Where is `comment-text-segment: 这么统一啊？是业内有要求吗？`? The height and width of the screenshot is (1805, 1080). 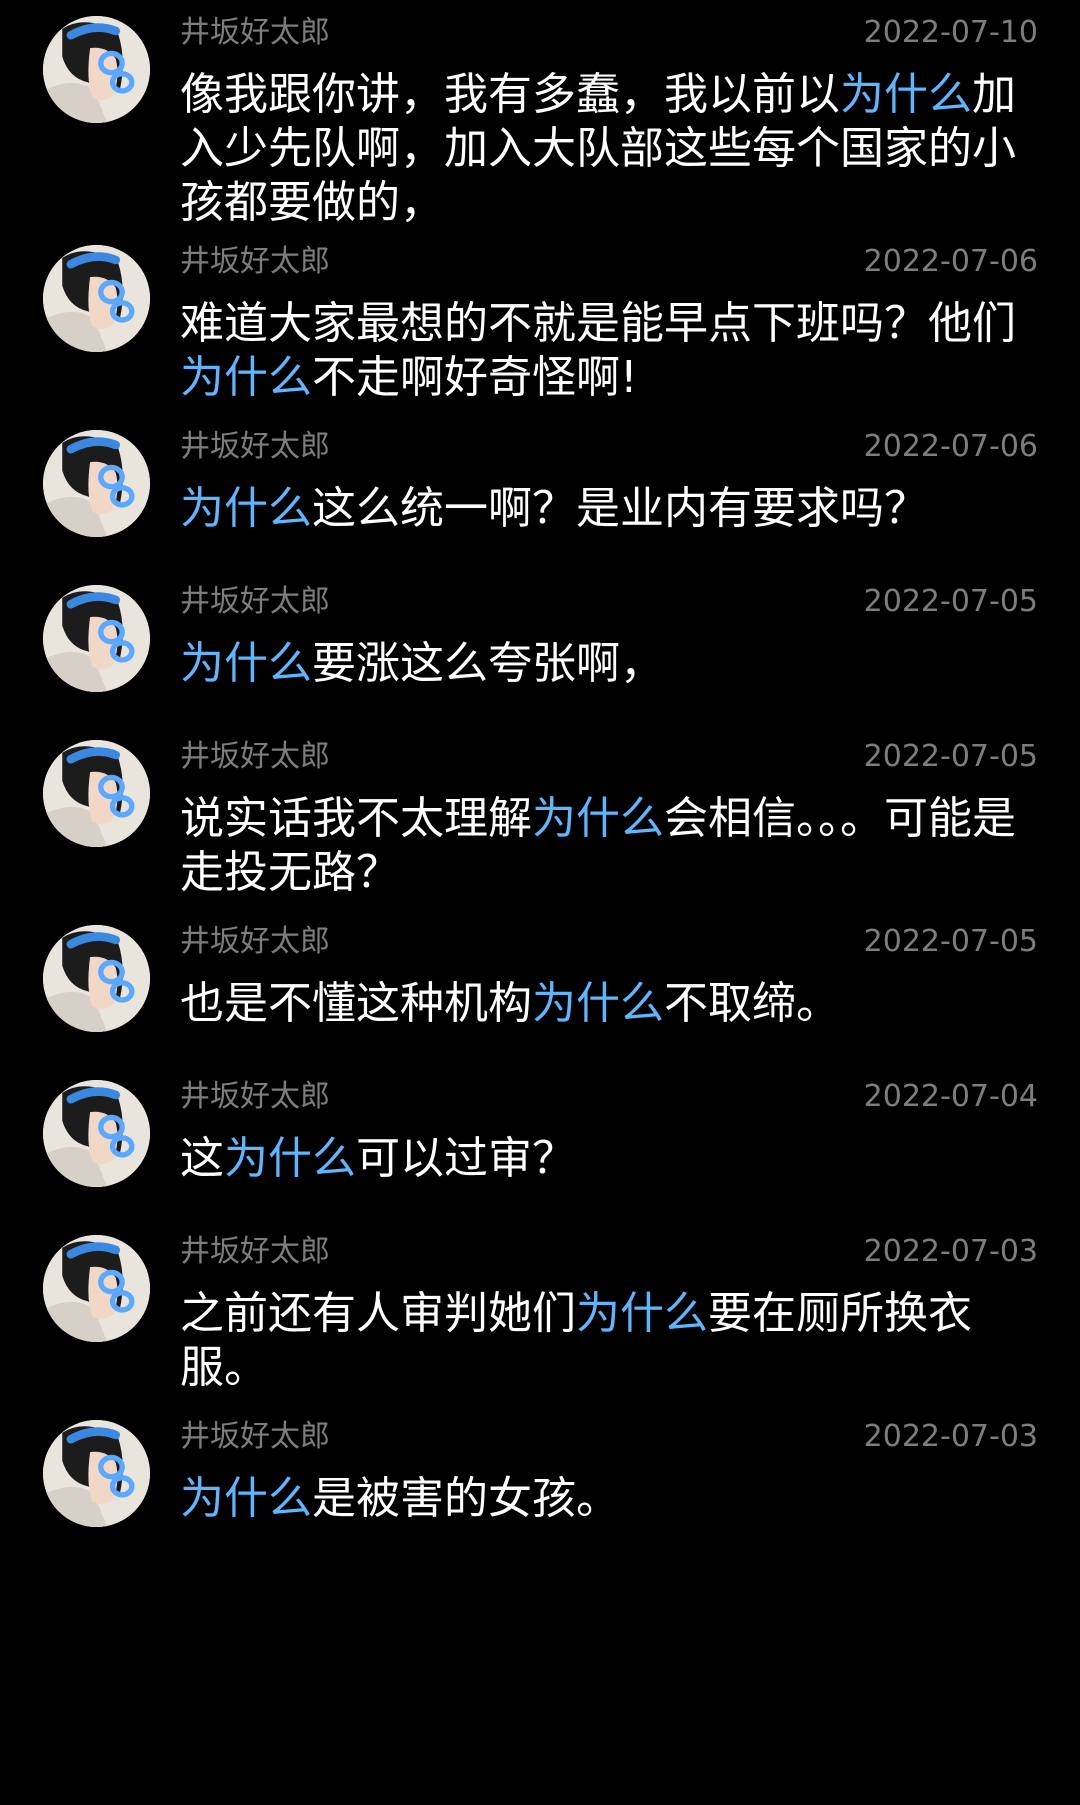 comment-text-segment: 这么统一啊？是业内有要求吗？ is located at coordinates (620, 508).